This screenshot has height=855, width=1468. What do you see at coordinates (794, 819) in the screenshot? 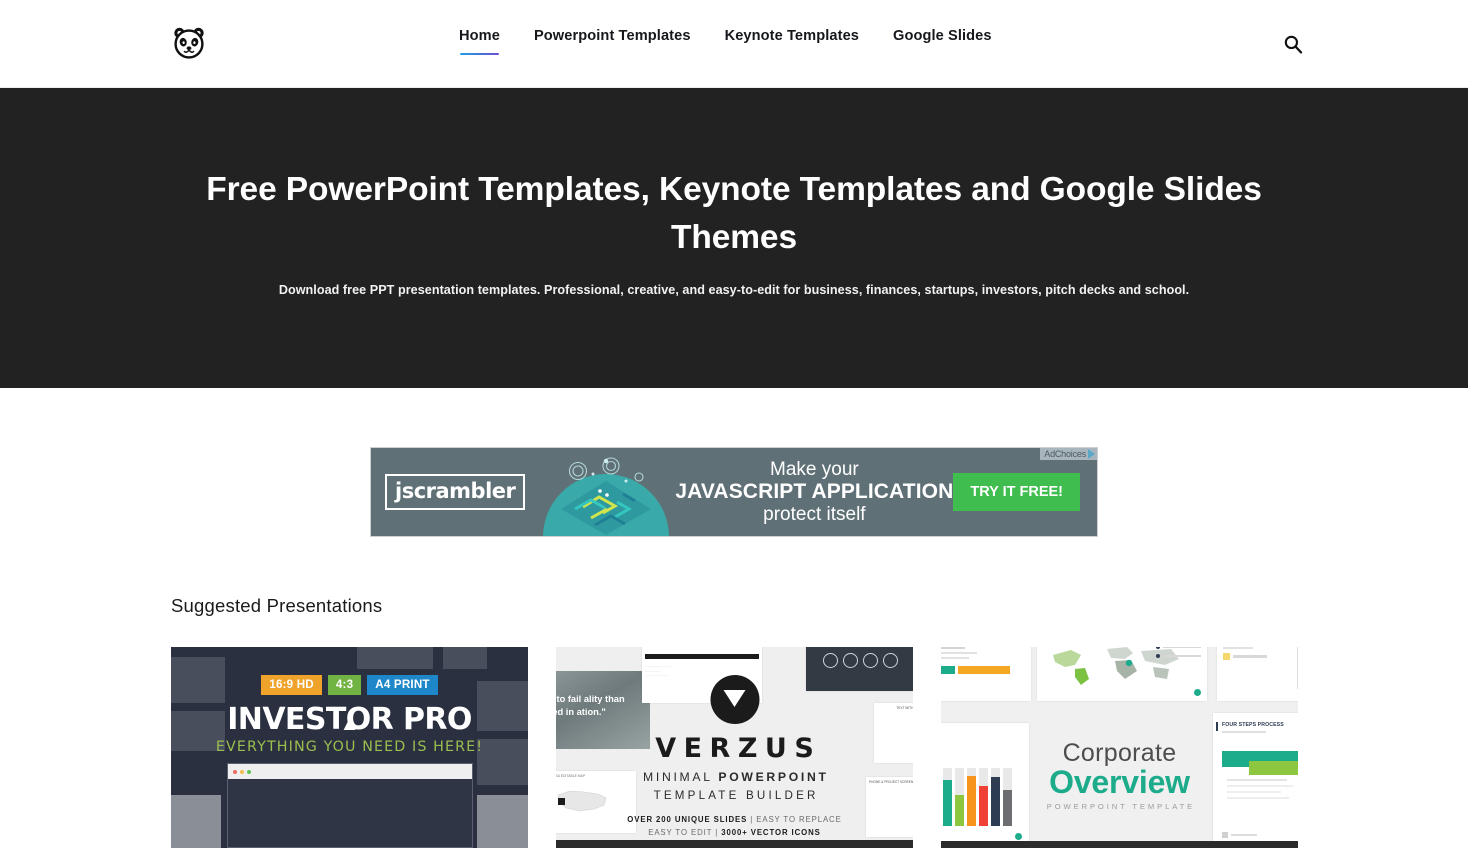
I see `features-line1-rest: | EASY TO REPLACE` at bounding box center [794, 819].